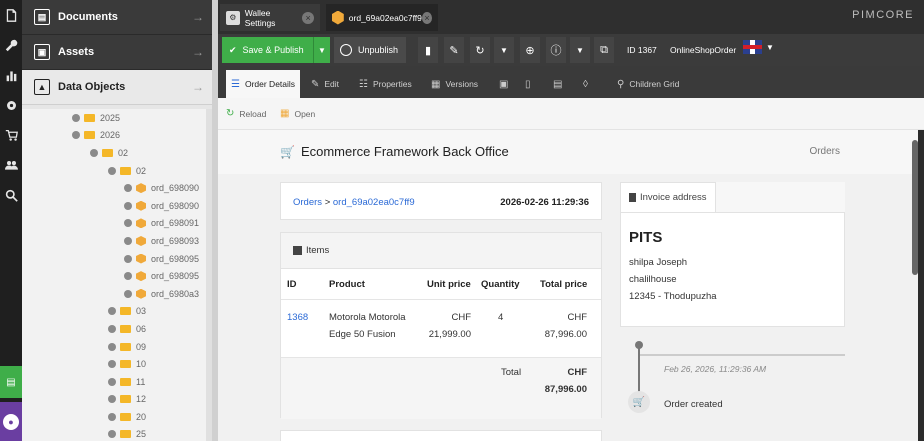 This screenshot has width=924, height=441. Describe the element at coordinates (770, 47) in the screenshot. I see `language-dropdown-icon: ▼` at that location.